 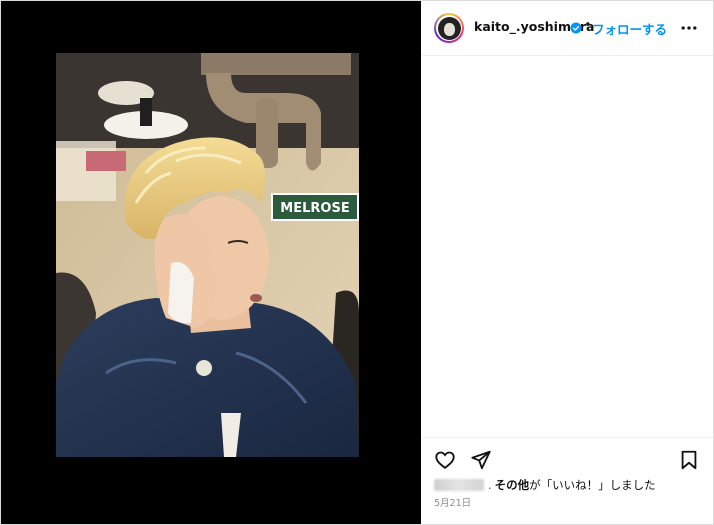 I want to click on post-header: kaito_.yoshimura • フォローする, so click(x=567, y=28).